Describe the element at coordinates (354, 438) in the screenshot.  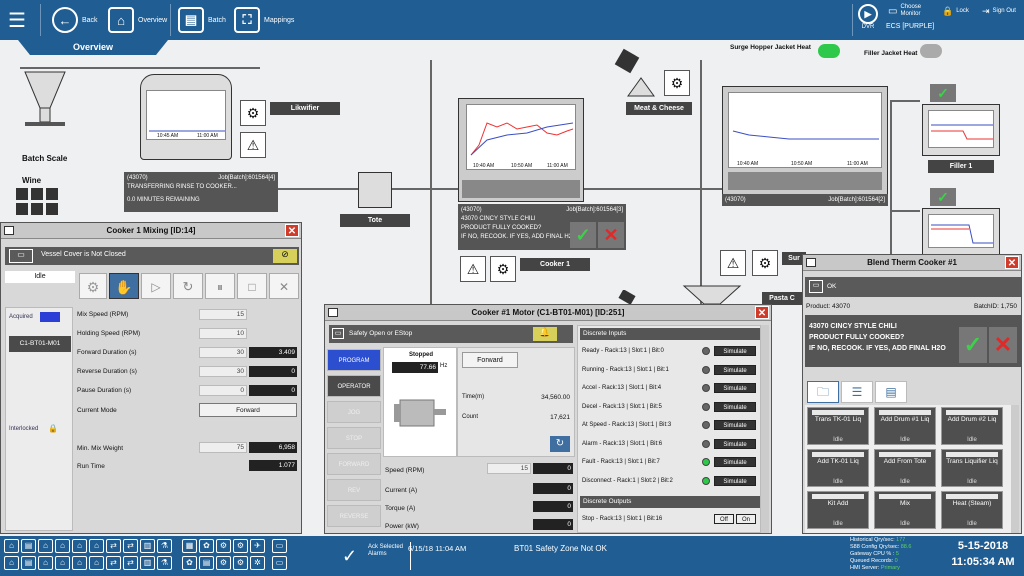
I see `mode-button-stop: STOP` at that location.